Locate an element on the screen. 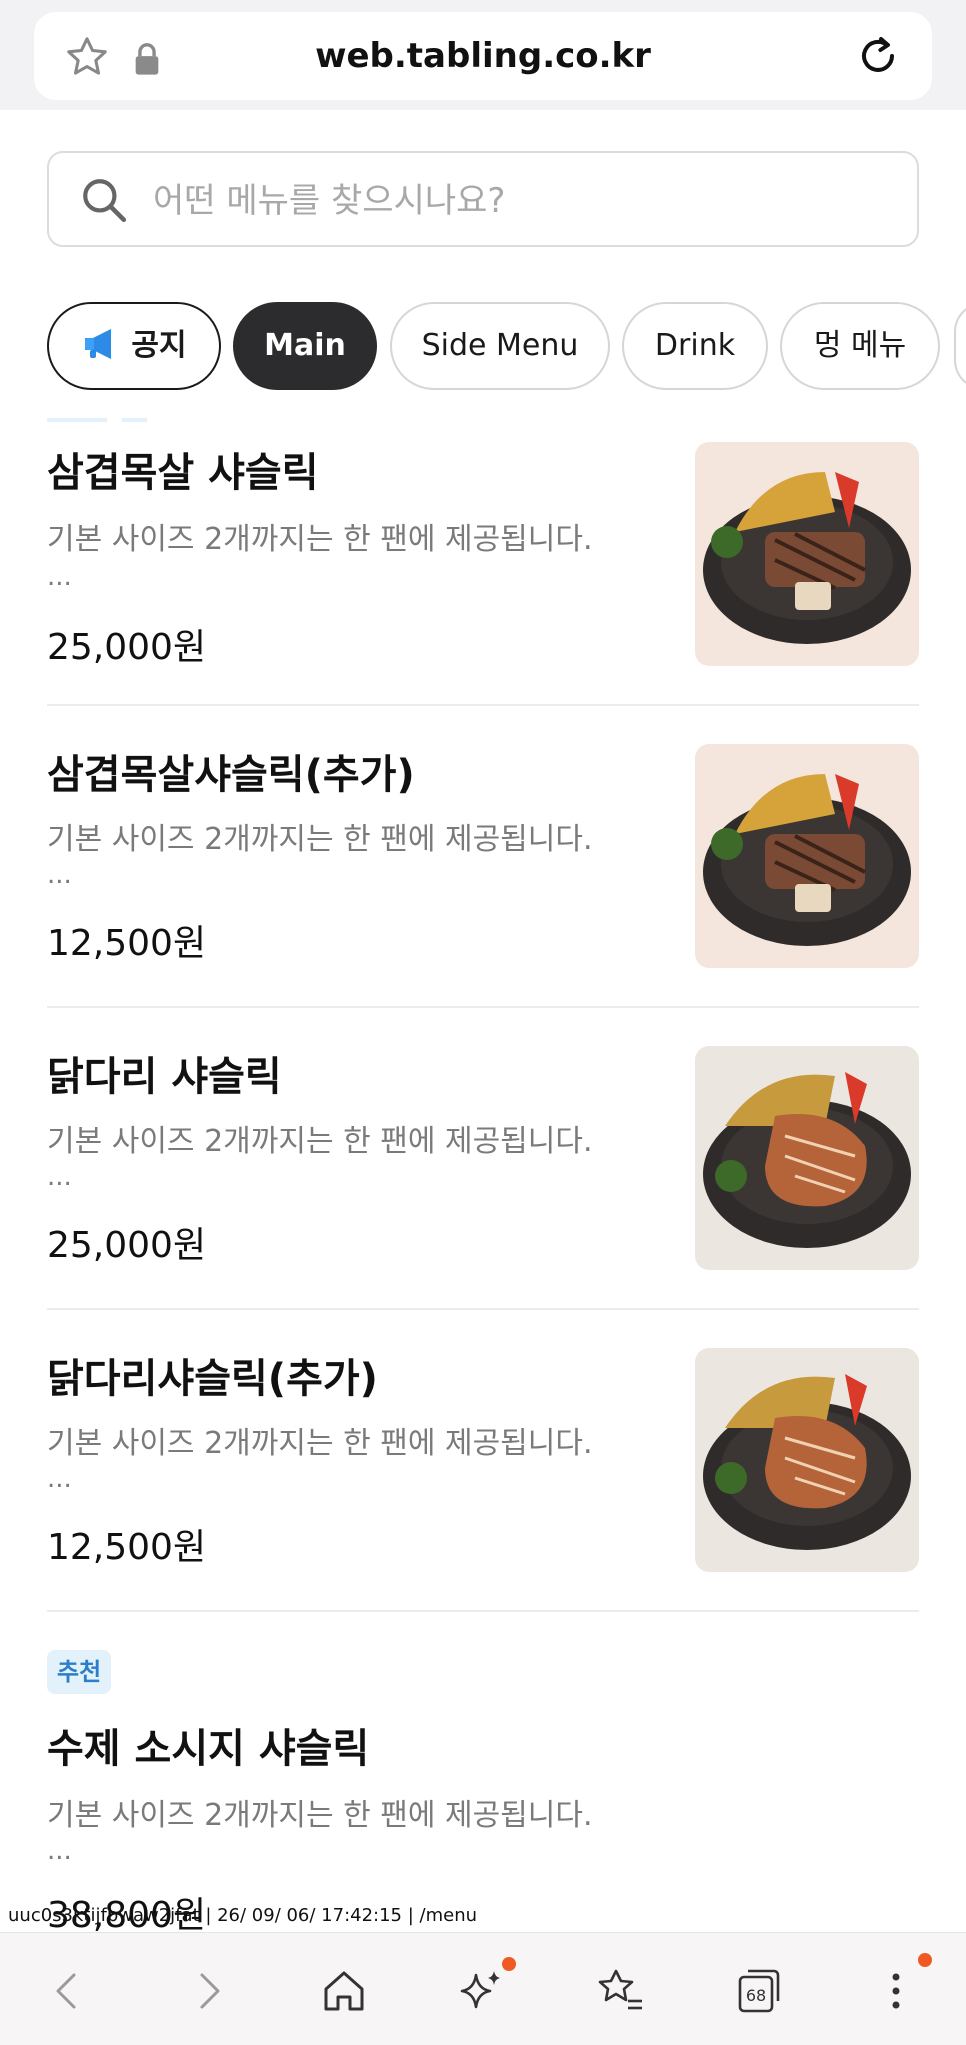 The height and width of the screenshot is (2045, 966). bookmarks-icon is located at coordinates (620, 1991).